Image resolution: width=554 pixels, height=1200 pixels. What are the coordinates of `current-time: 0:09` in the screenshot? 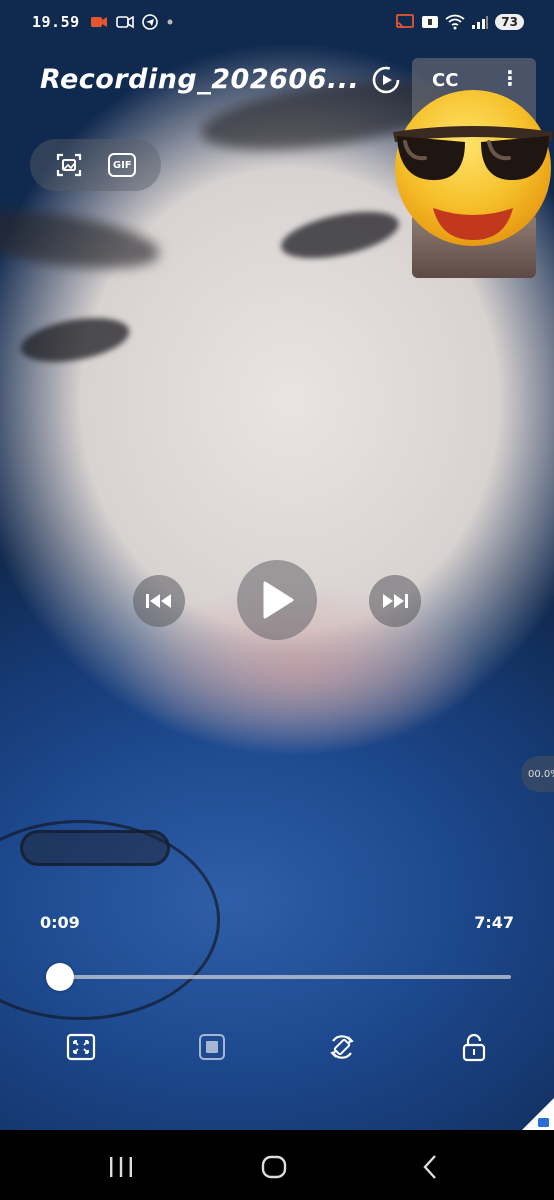 It's located at (60, 922).